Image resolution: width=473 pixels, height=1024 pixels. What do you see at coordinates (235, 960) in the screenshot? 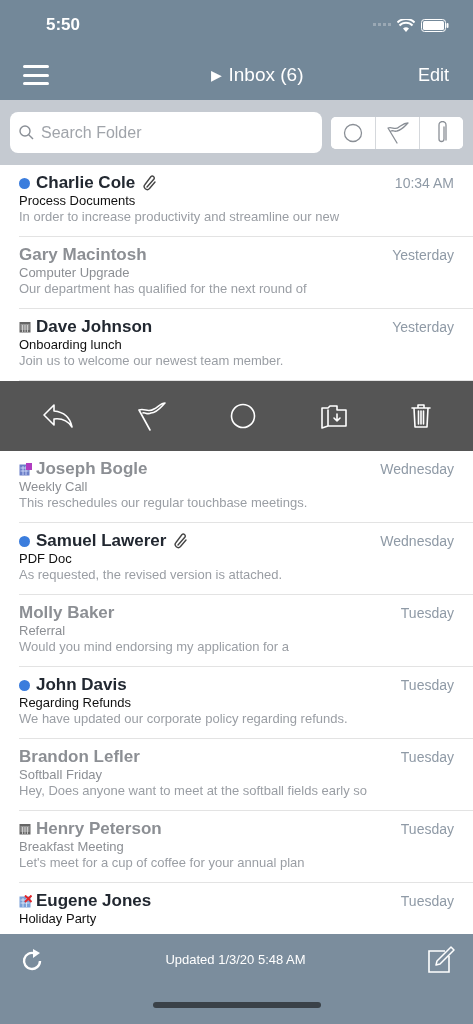
I see `update-status: Updated 1/3/20 5:48 AM` at bounding box center [235, 960].